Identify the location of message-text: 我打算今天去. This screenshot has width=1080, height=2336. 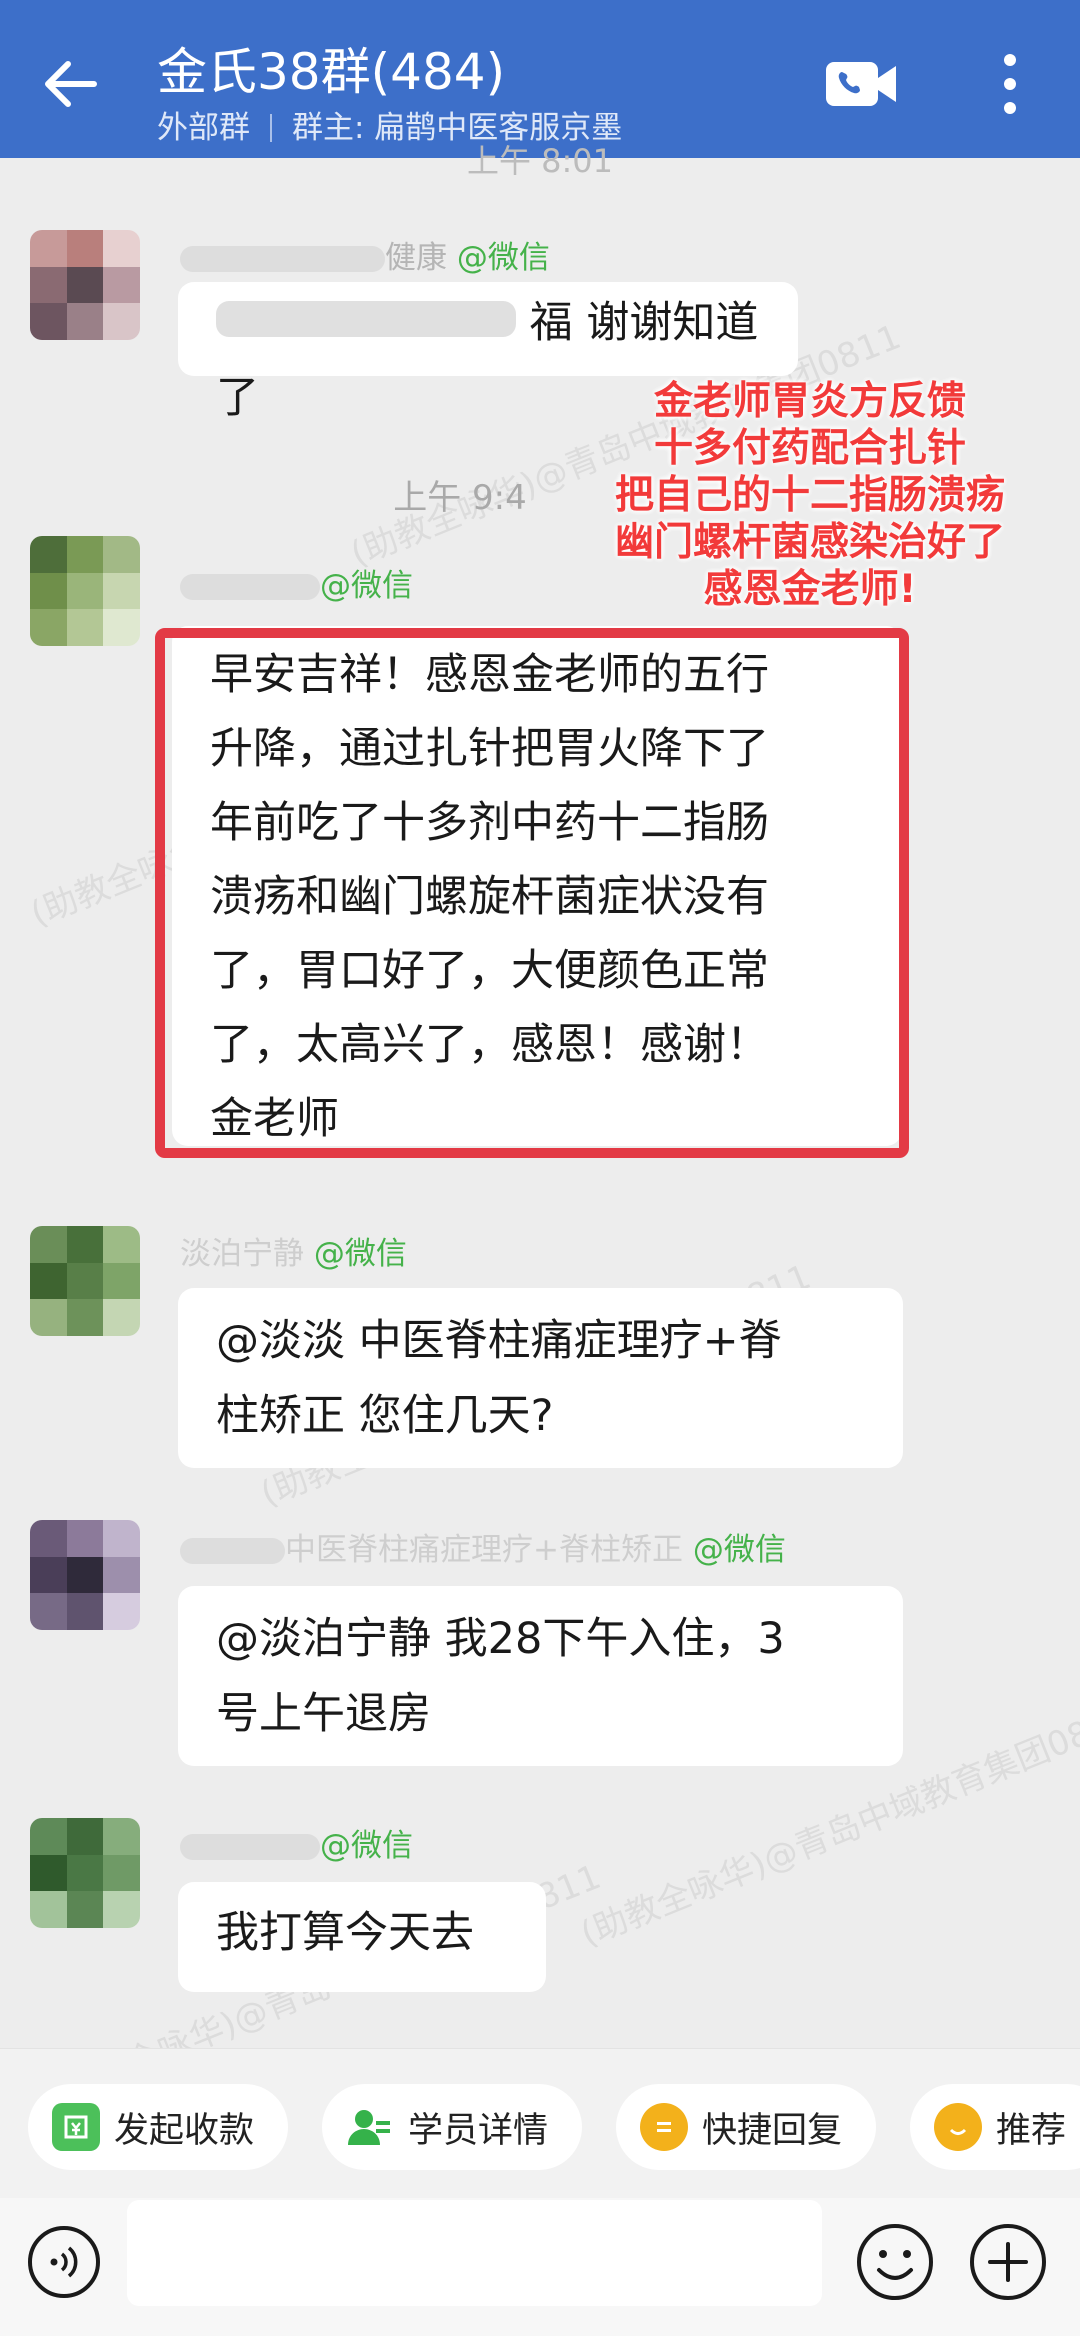
(345, 1933).